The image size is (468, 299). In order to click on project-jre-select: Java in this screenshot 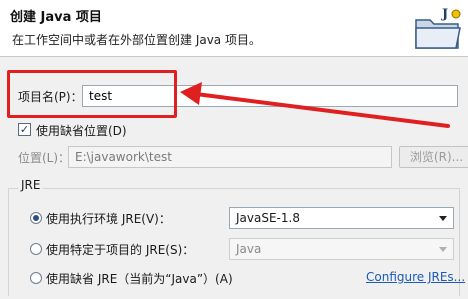, I will do `click(341, 249)`.